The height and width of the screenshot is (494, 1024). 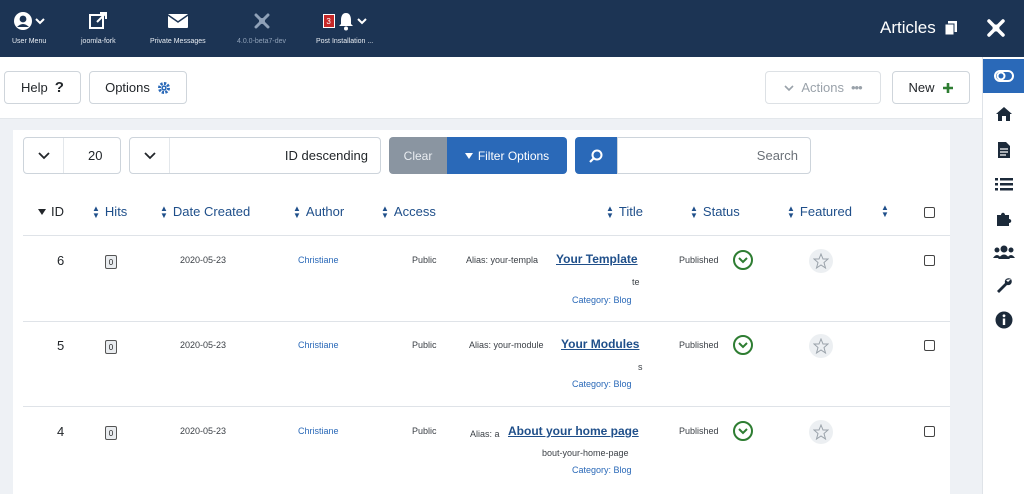 What do you see at coordinates (42, 87) in the screenshot?
I see `help-button: Help ?` at bounding box center [42, 87].